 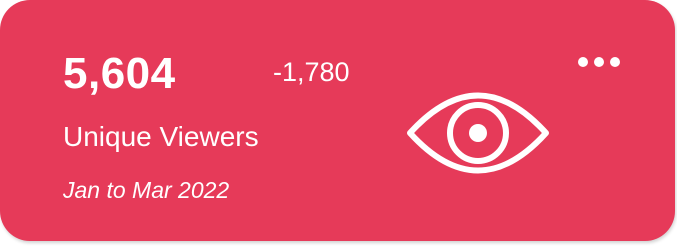 What do you see at coordinates (478, 133) in the screenshot?
I see `eye-icon` at bounding box center [478, 133].